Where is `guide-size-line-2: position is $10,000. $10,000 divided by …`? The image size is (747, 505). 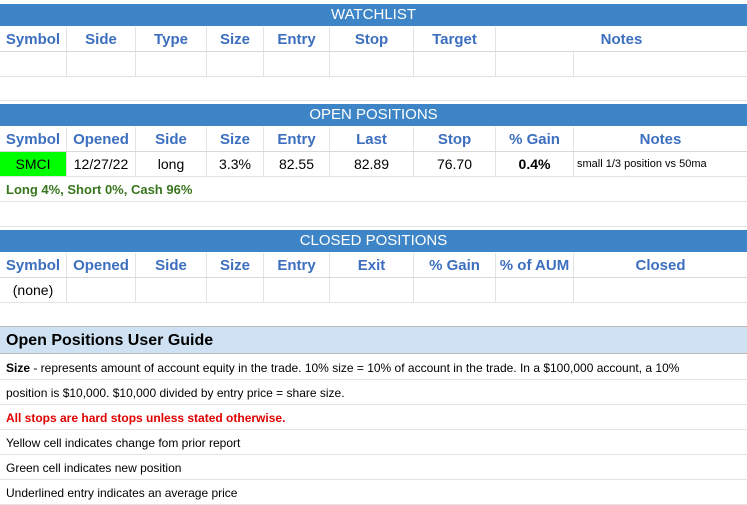 guide-size-line-2: position is $10,000. $10,000 divided by … is located at coordinates (373, 393).